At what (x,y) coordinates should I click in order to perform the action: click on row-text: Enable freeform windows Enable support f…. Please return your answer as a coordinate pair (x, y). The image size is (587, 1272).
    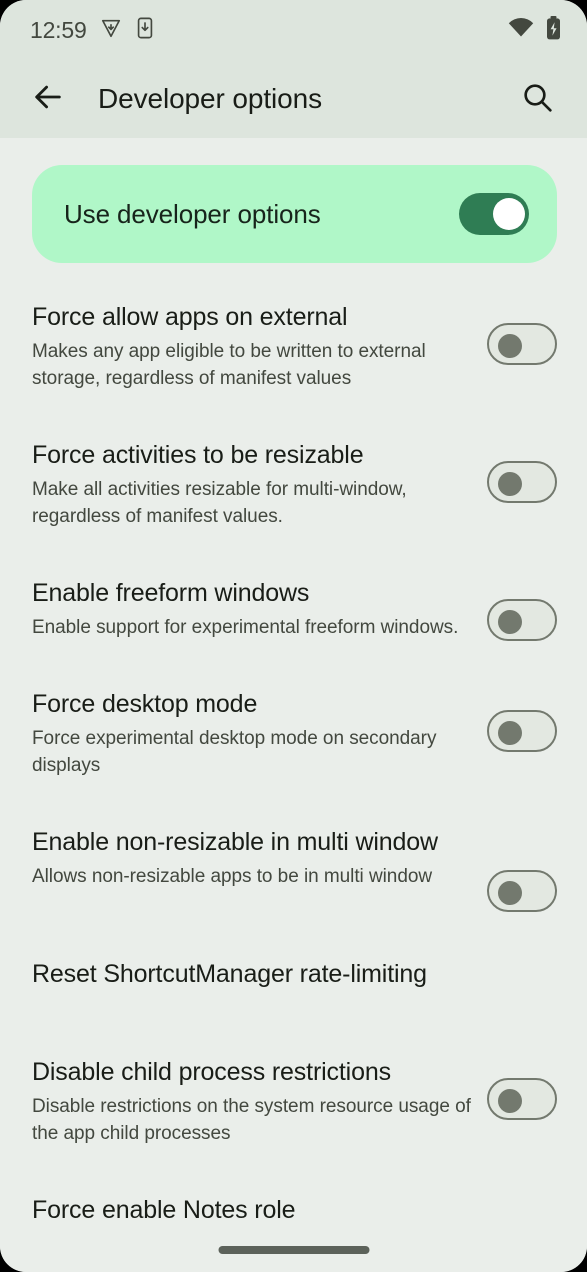
    Looking at the image, I should click on (259, 609).